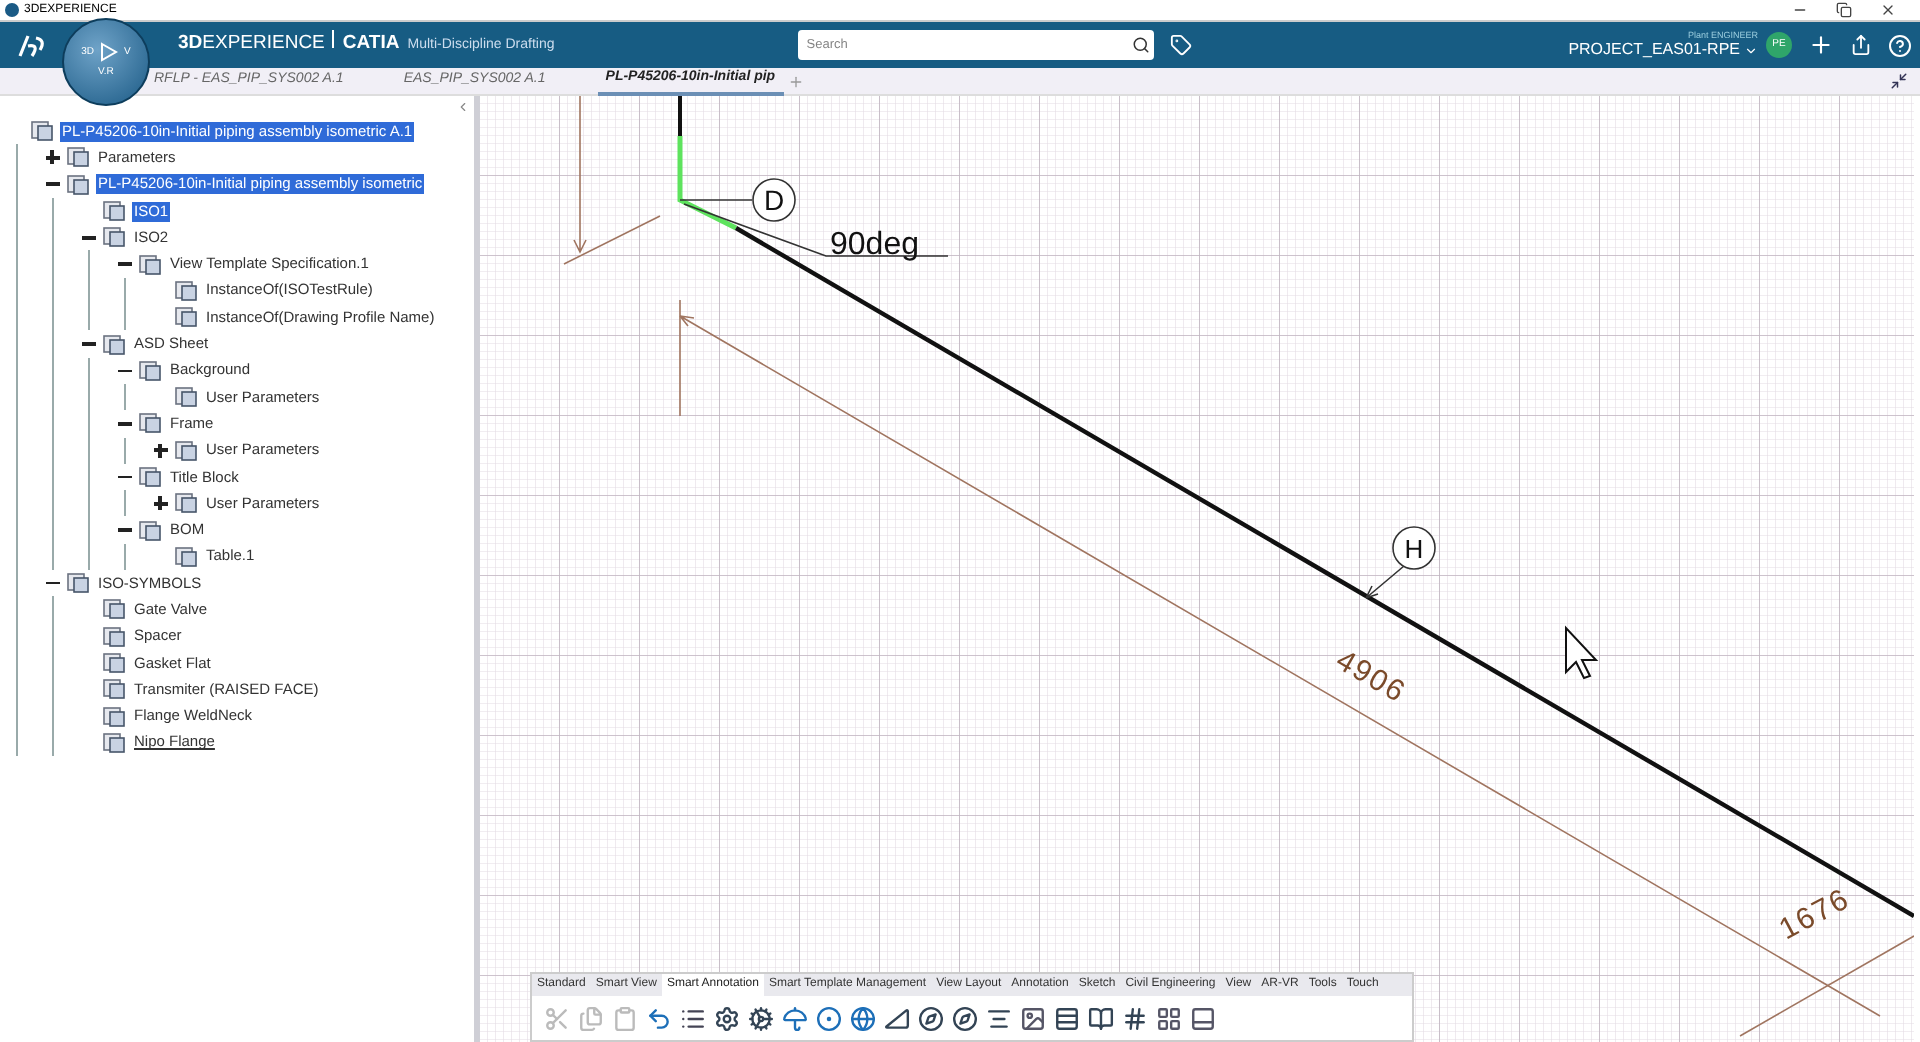  Describe the element at coordinates (371, 44) in the screenshot. I see `app-name: CATIA` at that location.